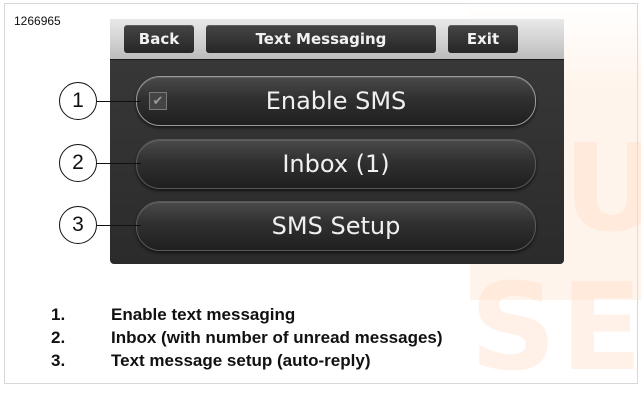 This screenshot has width=641, height=398. Describe the element at coordinates (277, 337) in the screenshot. I see `legend-text: Inbox (with number of unread messages)` at that location.